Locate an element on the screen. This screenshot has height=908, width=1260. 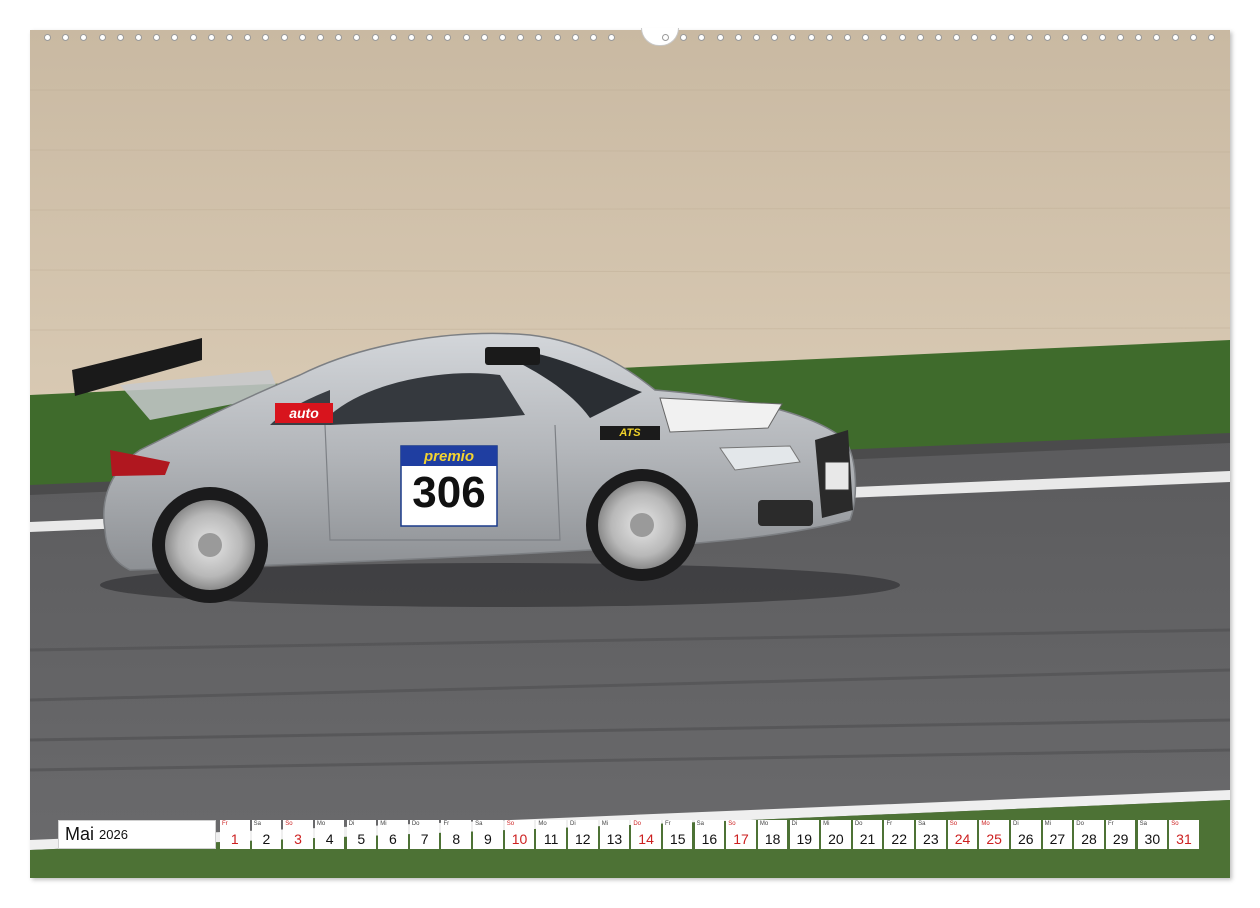
day-cell: Mi 6 is located at coordinates (393, 834).